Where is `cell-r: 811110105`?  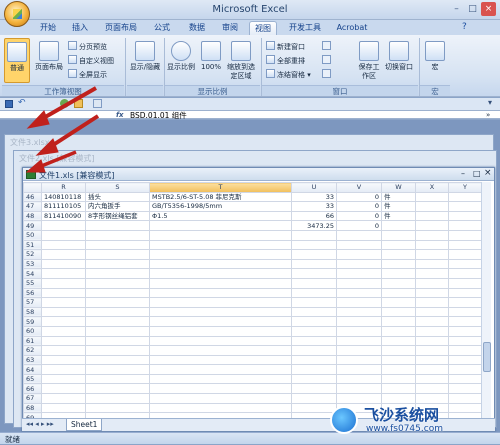
cell-r: 811110105 is located at coordinates (63, 206).